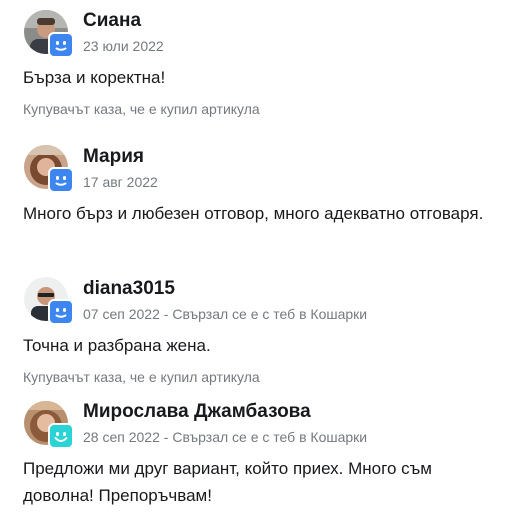 Image resolution: width=520 pixels, height=520 pixels. I want to click on reviewer-name: Мирослава Джамбазова, so click(197, 412).